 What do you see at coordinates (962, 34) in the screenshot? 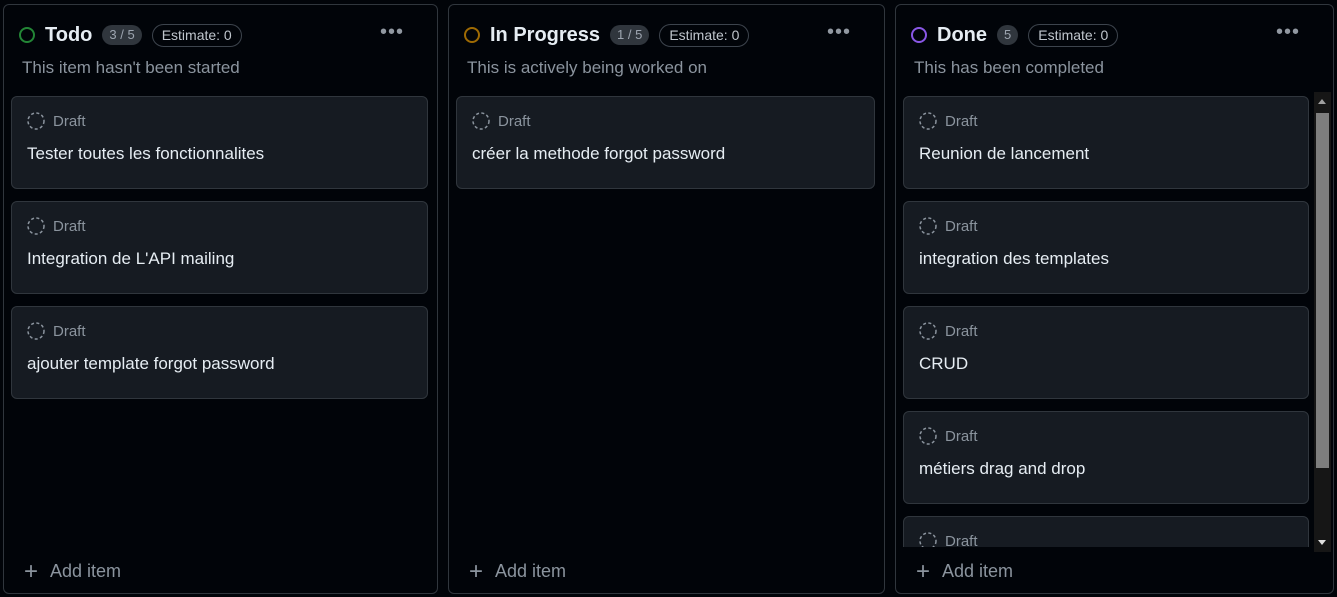
I see `column-title: Done` at bounding box center [962, 34].